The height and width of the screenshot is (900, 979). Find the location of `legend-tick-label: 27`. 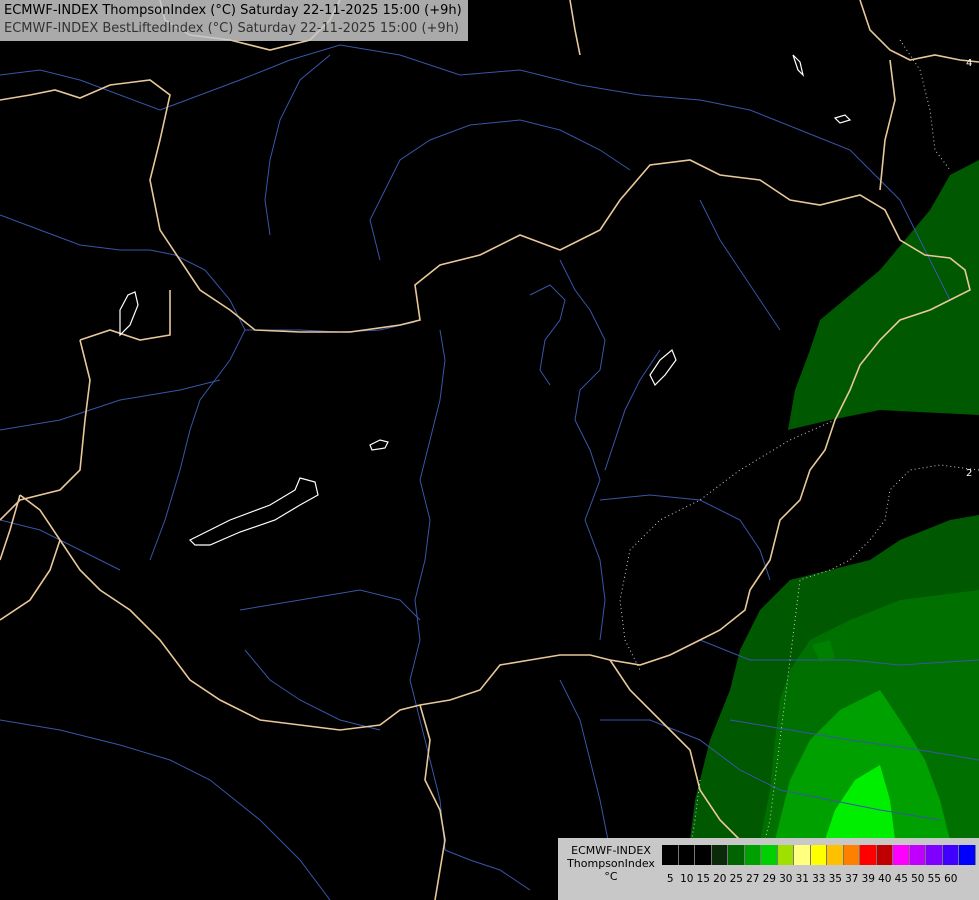

legend-tick-label: 27 is located at coordinates (753, 879).